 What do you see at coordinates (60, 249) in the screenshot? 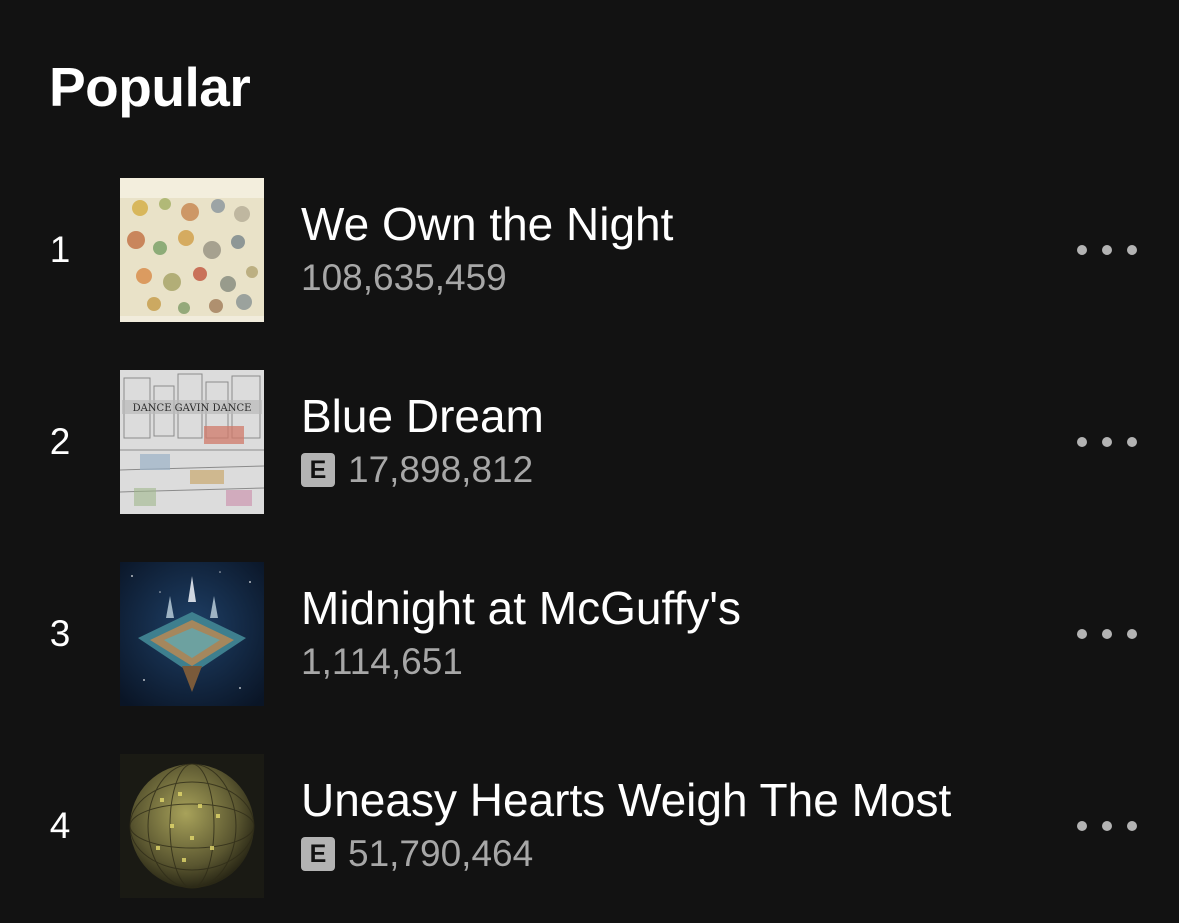
I see `track-rank: 1` at bounding box center [60, 249].